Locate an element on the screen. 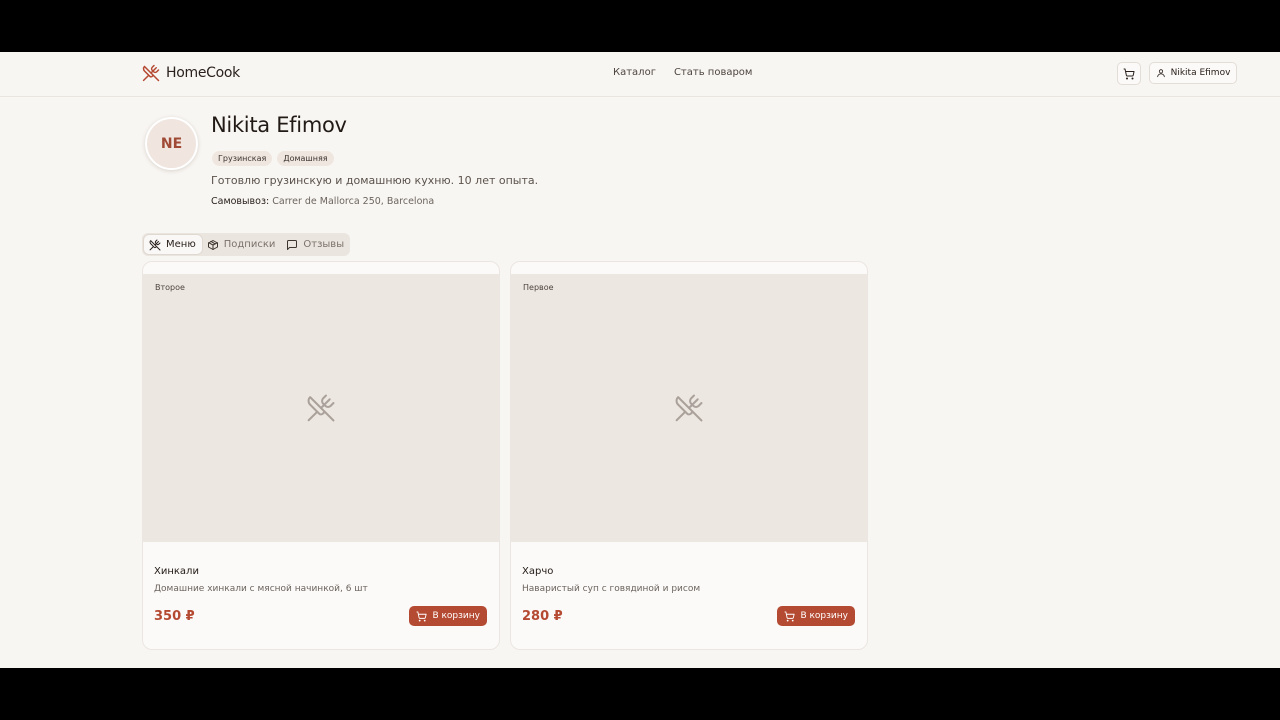 Image resolution: width=1280 pixels, height=720 pixels. user-name: Nikita Efimov is located at coordinates (1200, 73).